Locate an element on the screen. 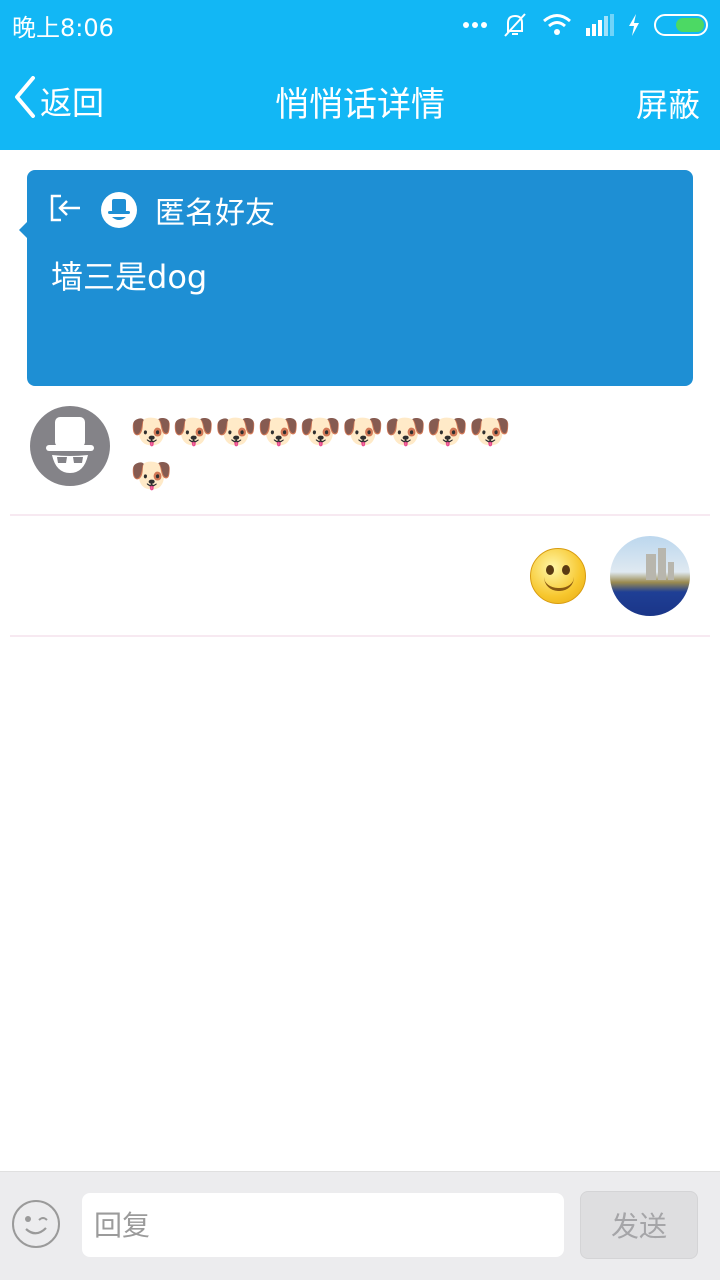 This screenshot has height=1280, width=720. anonymous-avatar-icon is located at coordinates (119, 210).